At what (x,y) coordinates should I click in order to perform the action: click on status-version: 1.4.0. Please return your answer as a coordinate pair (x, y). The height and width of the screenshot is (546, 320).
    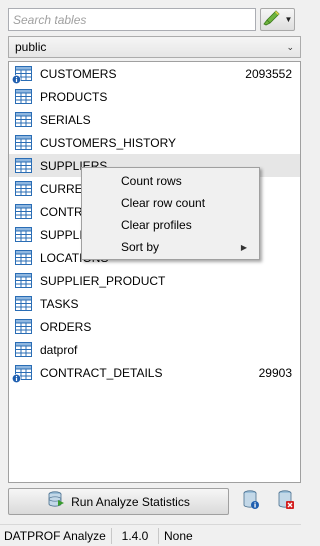
    Looking at the image, I should click on (135, 535).